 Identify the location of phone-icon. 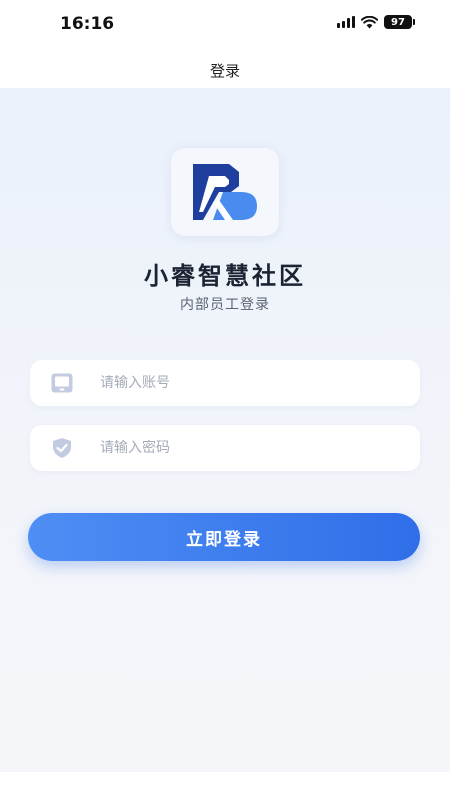
(62, 383).